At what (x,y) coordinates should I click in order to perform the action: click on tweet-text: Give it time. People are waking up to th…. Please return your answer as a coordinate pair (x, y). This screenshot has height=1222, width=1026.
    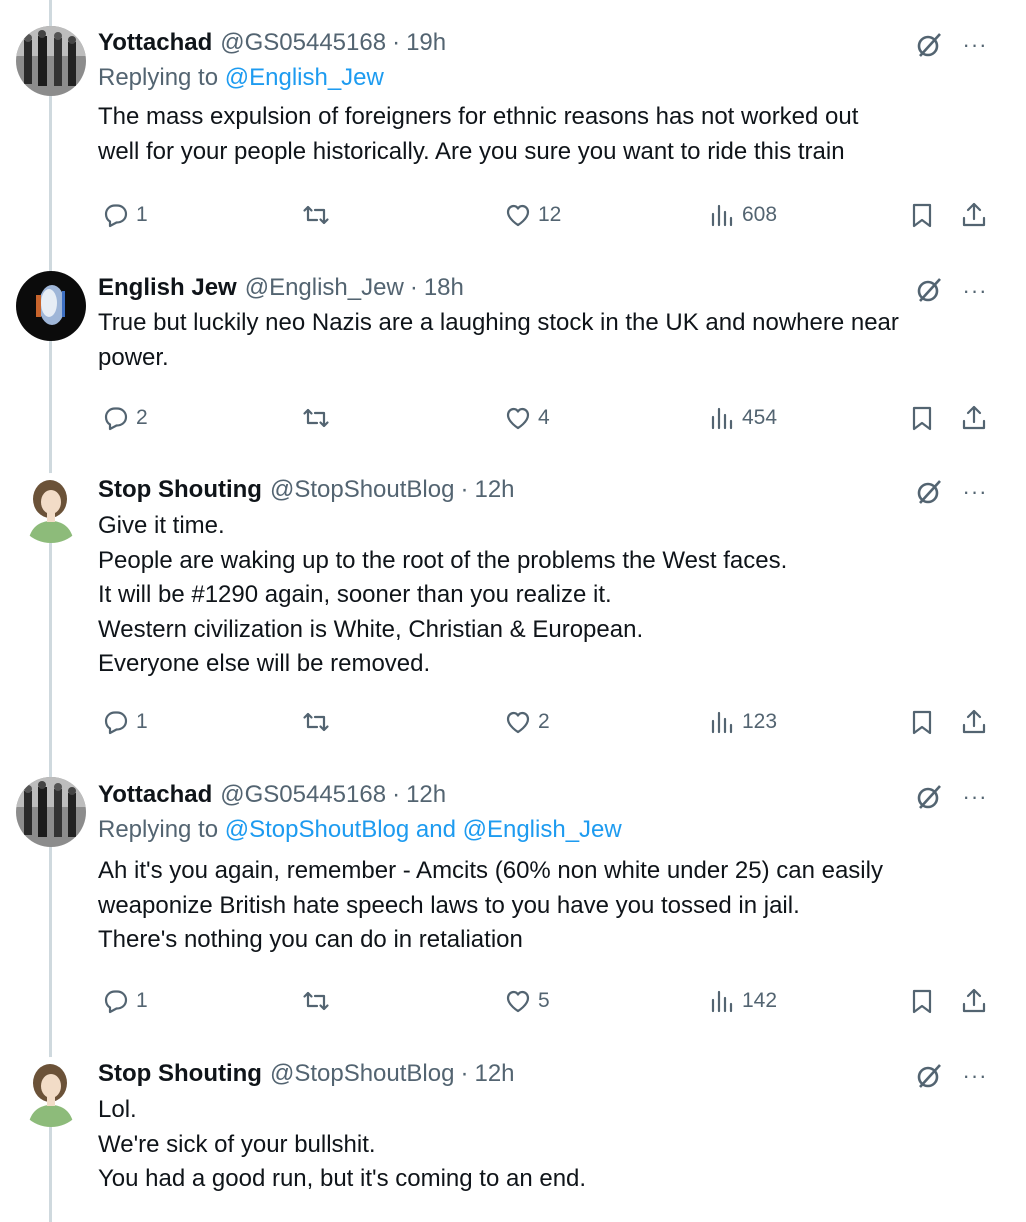
    Looking at the image, I should click on (547, 595).